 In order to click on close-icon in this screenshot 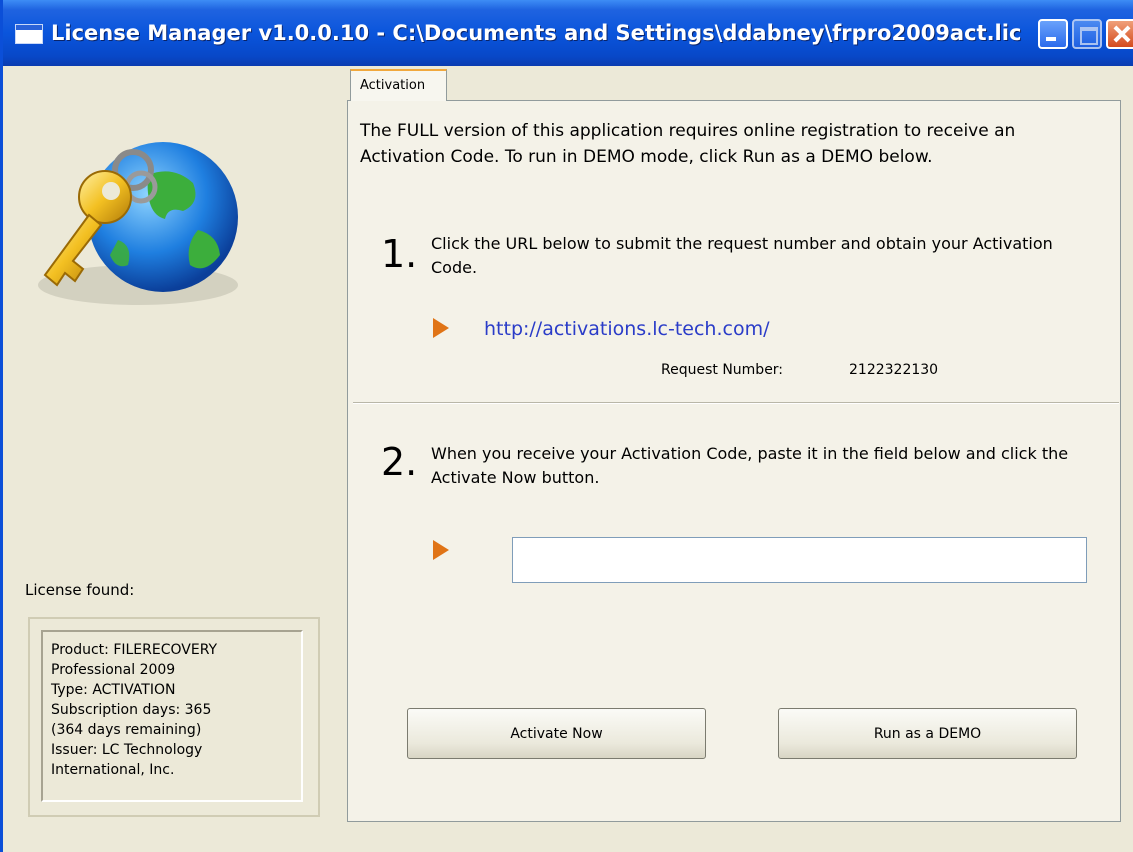, I will do `click(1119, 34)`.